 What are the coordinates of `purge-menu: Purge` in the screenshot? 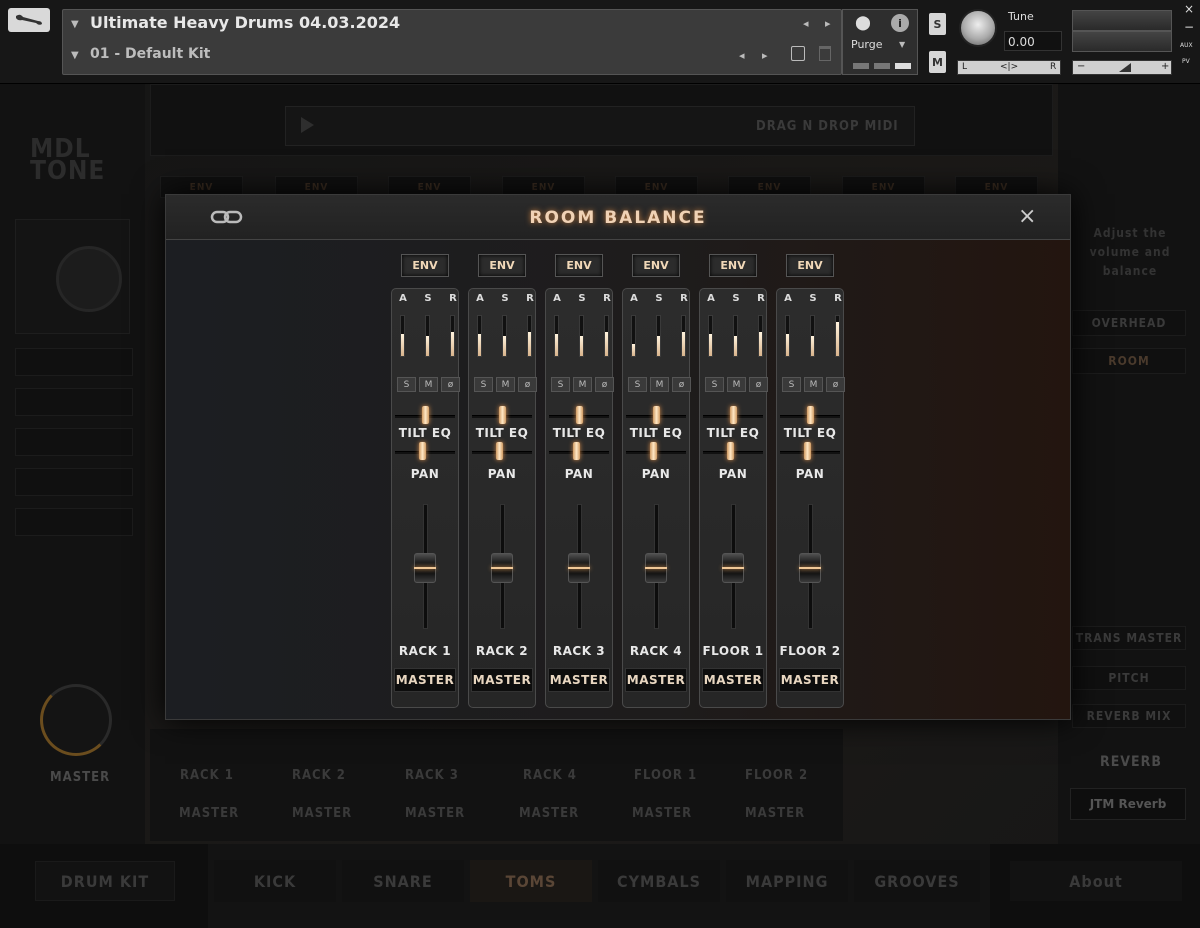 It's located at (867, 44).